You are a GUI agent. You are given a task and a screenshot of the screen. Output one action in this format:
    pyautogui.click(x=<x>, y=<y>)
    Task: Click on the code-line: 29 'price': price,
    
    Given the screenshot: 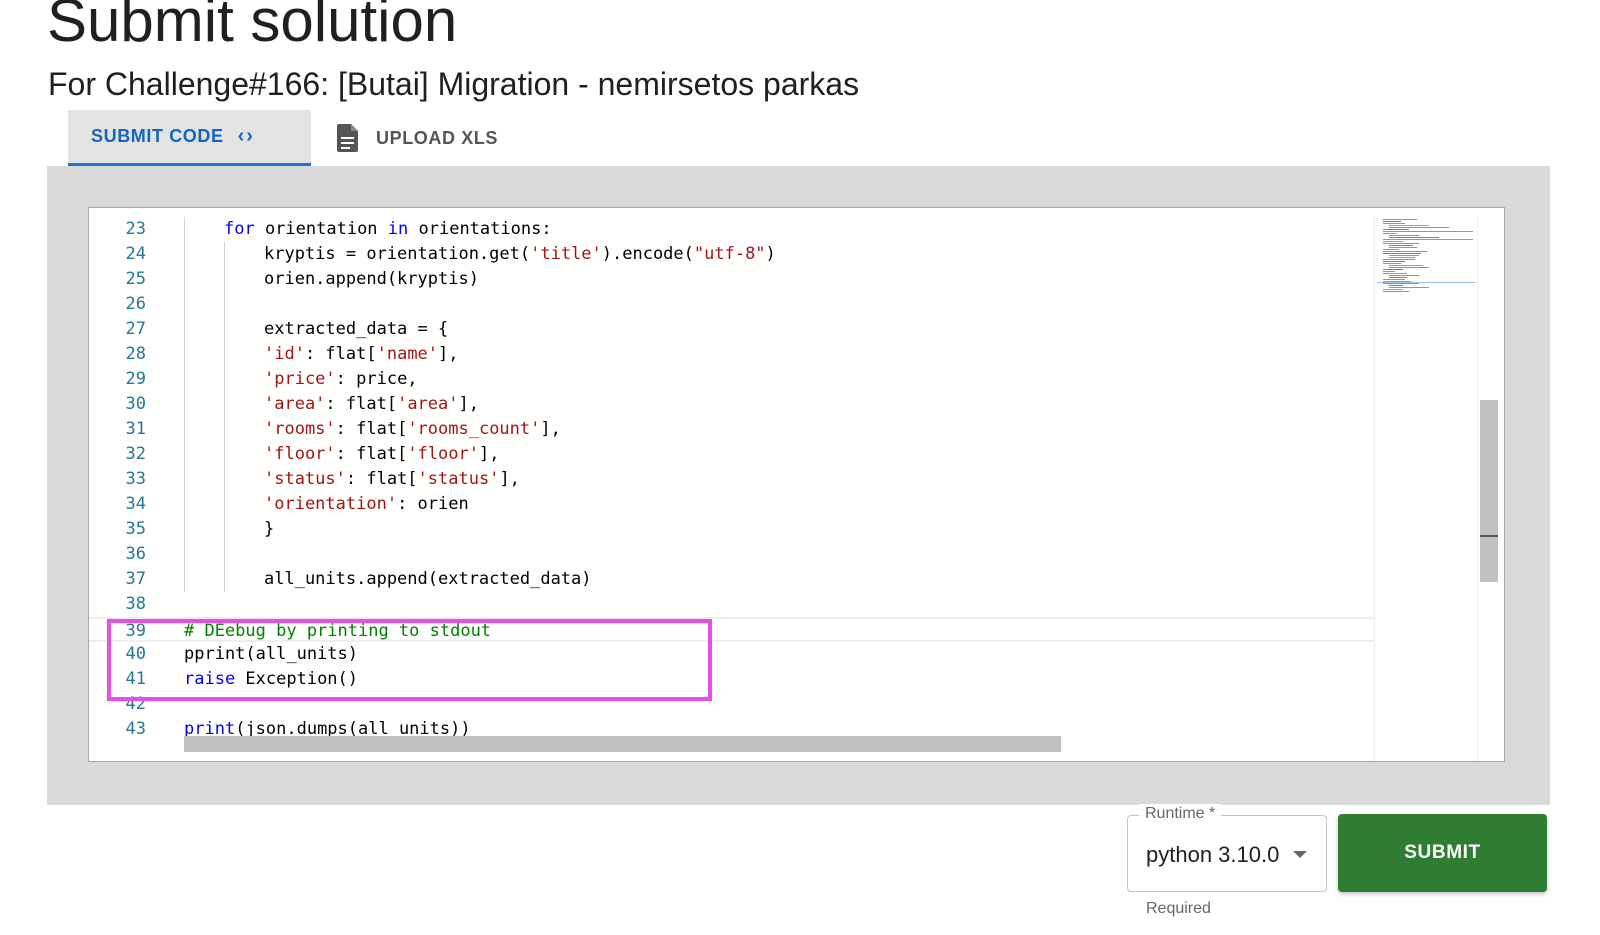 What is the action you would take?
    pyautogui.click(x=731, y=379)
    